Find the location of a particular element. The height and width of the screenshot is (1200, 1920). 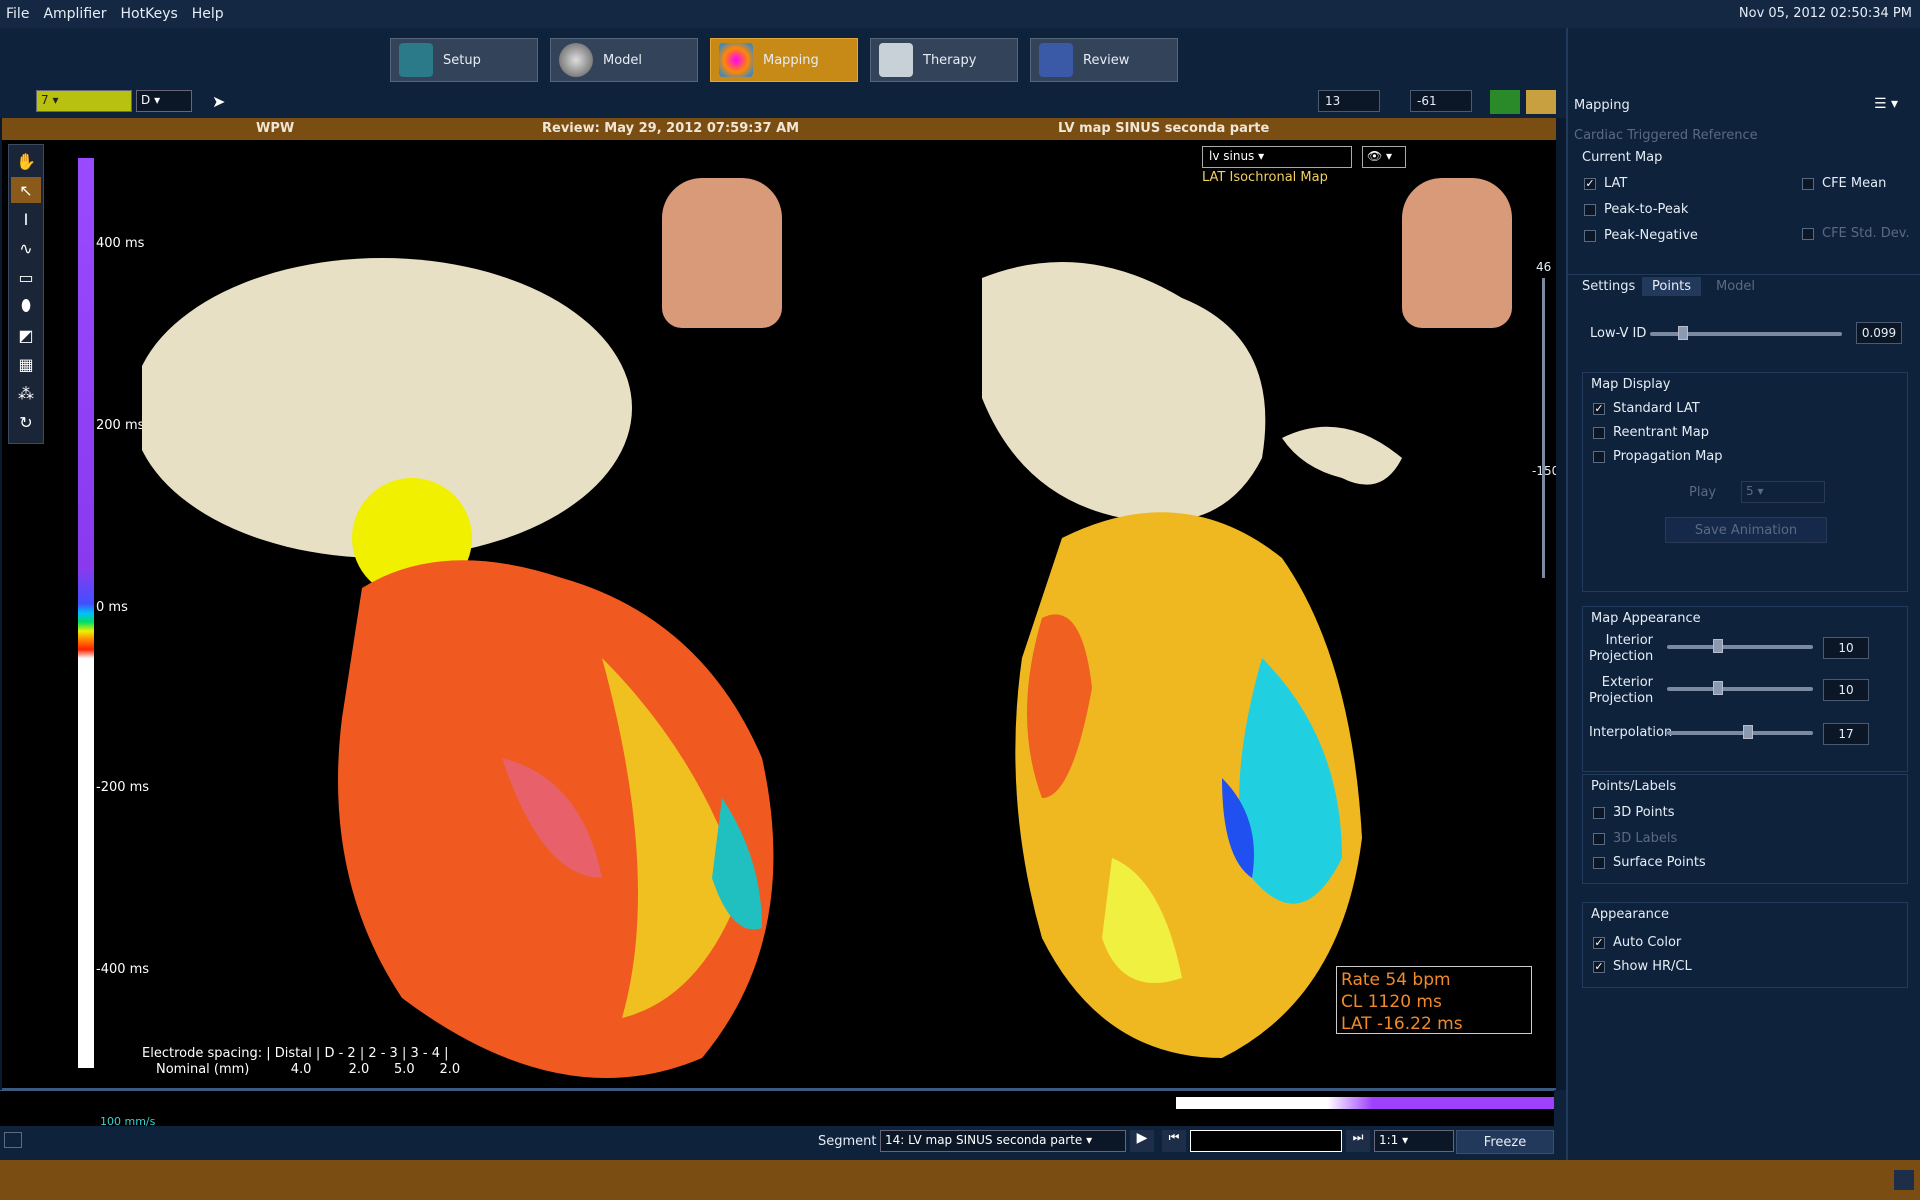

map-select: lv sinus ▾ is located at coordinates (1277, 157).